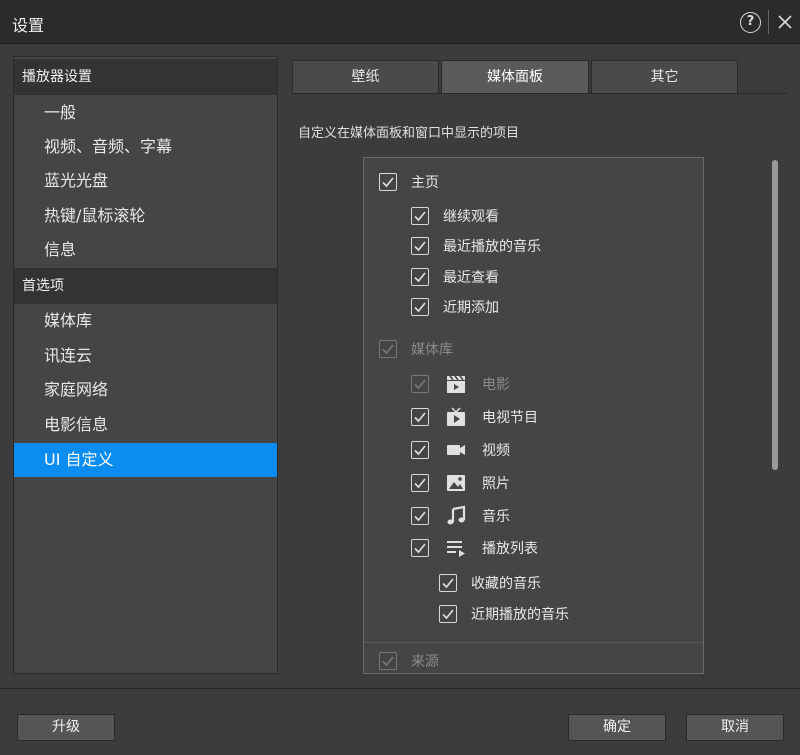 The image size is (800, 755). I want to click on playlist-icon, so click(456, 549).